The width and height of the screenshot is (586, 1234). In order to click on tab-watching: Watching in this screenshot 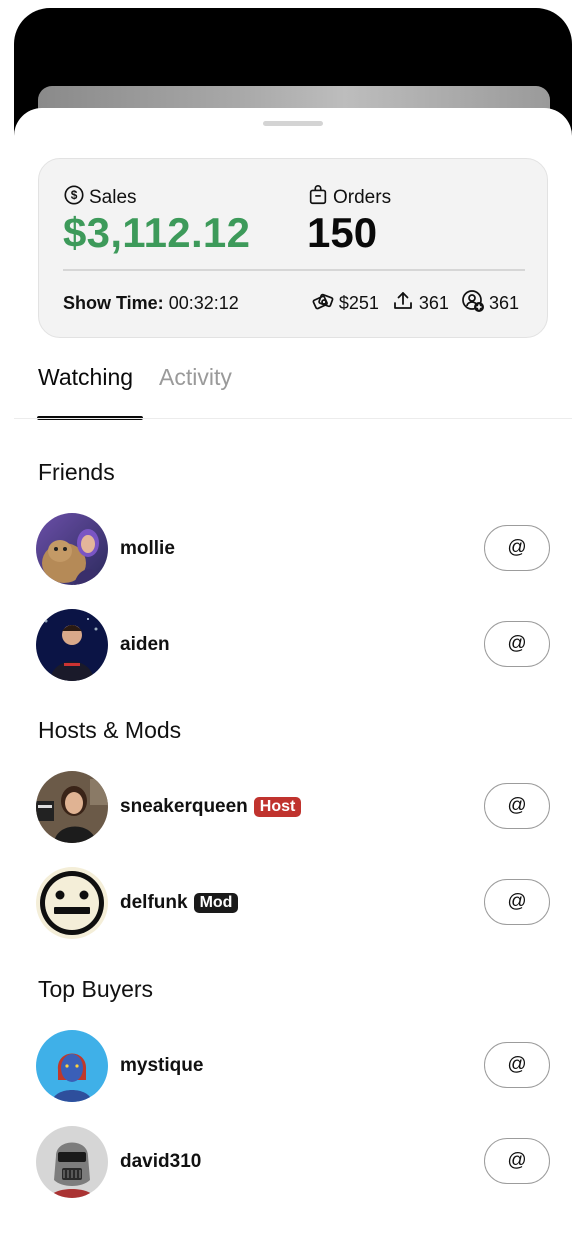, I will do `click(85, 379)`.